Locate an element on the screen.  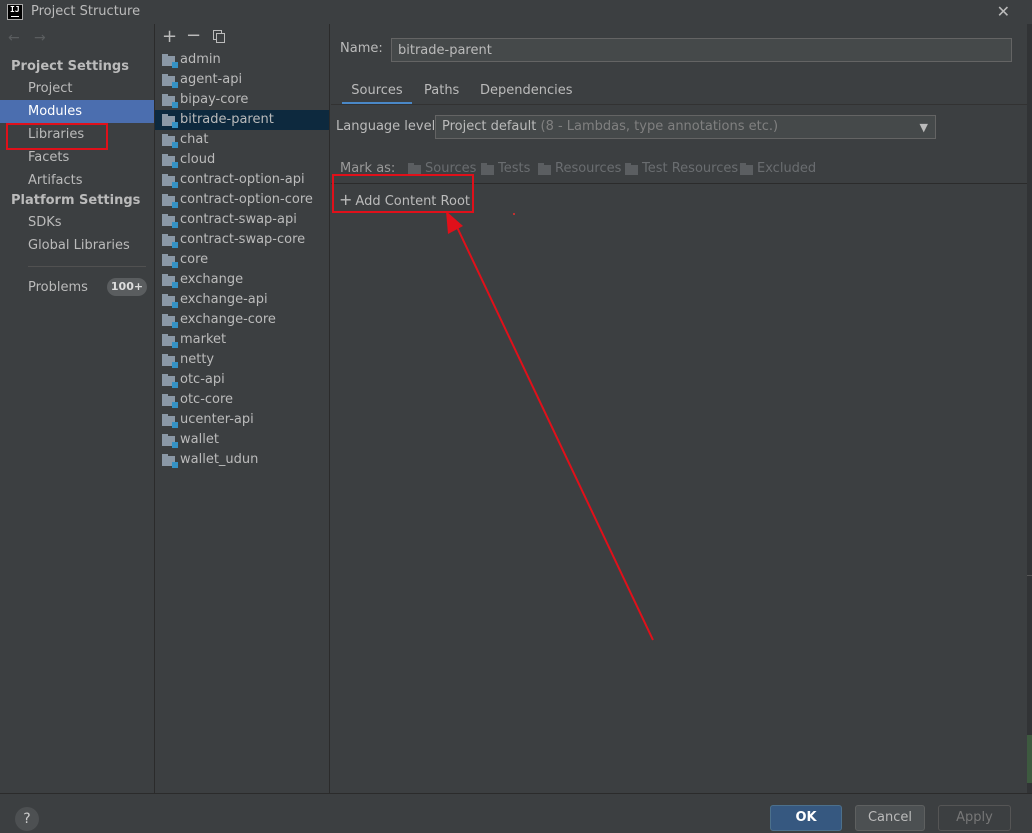
cancel-button: Cancel is located at coordinates (890, 818).